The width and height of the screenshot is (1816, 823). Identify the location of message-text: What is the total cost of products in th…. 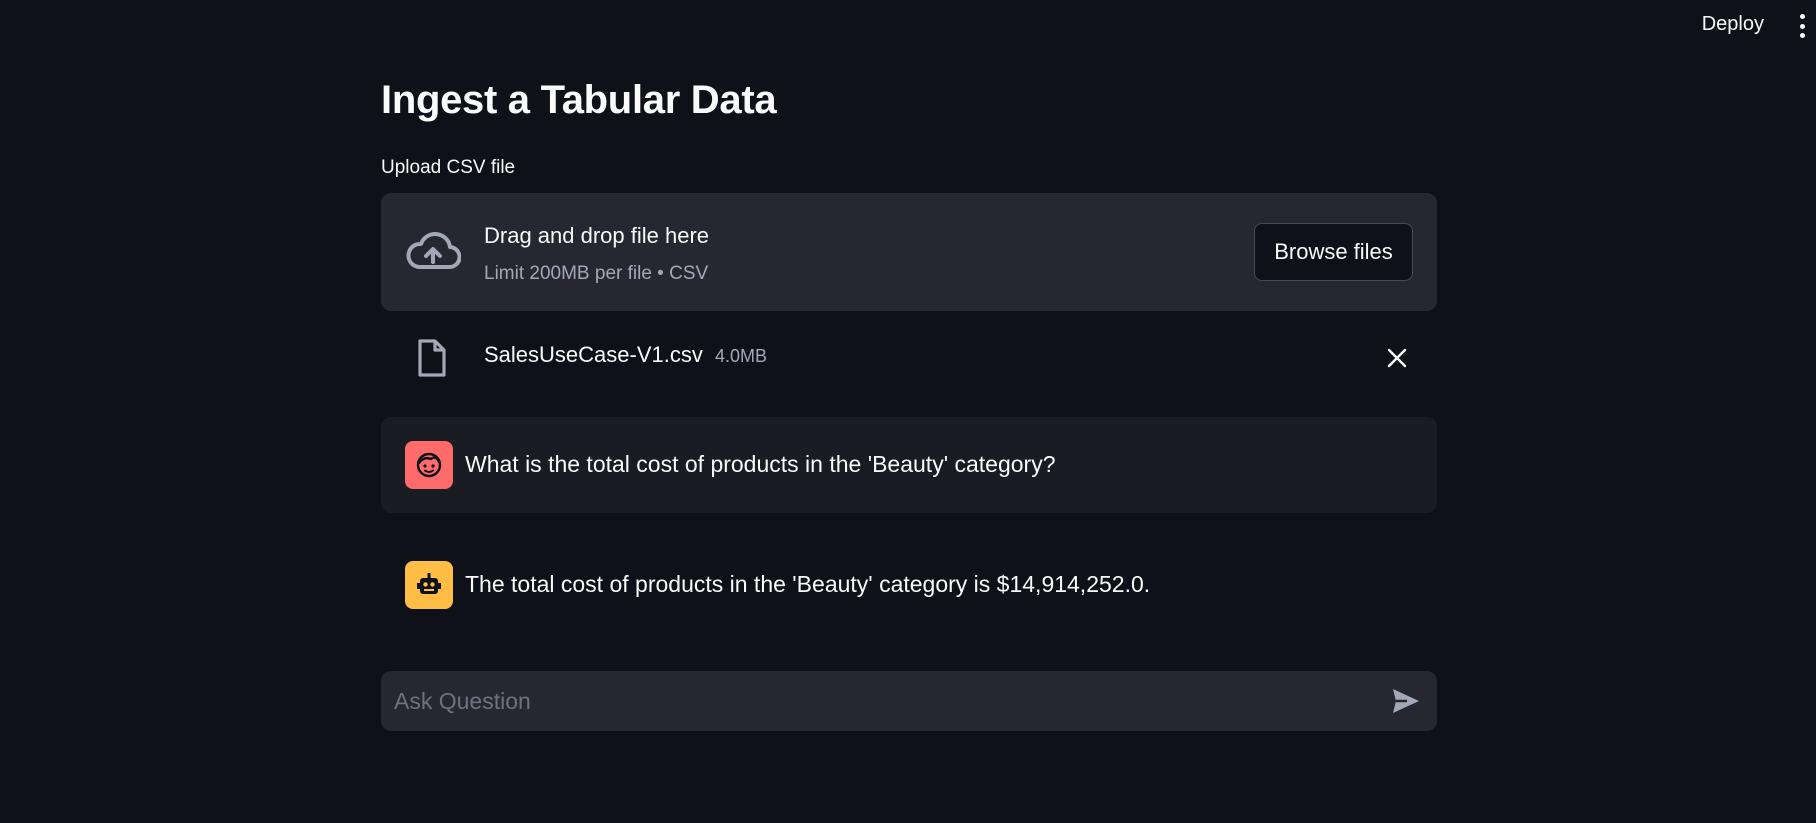
(760, 464).